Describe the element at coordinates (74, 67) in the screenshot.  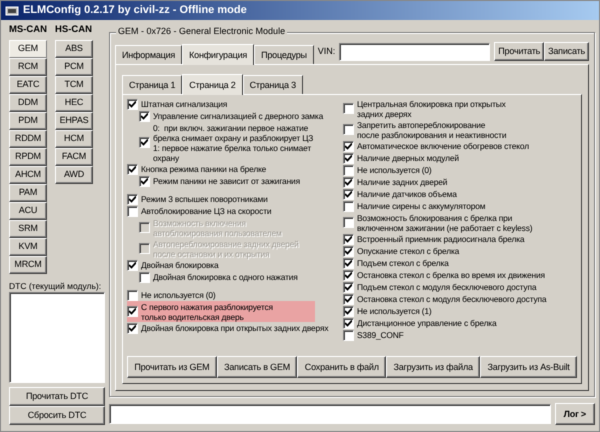
I see `module-button: PCM` at that location.